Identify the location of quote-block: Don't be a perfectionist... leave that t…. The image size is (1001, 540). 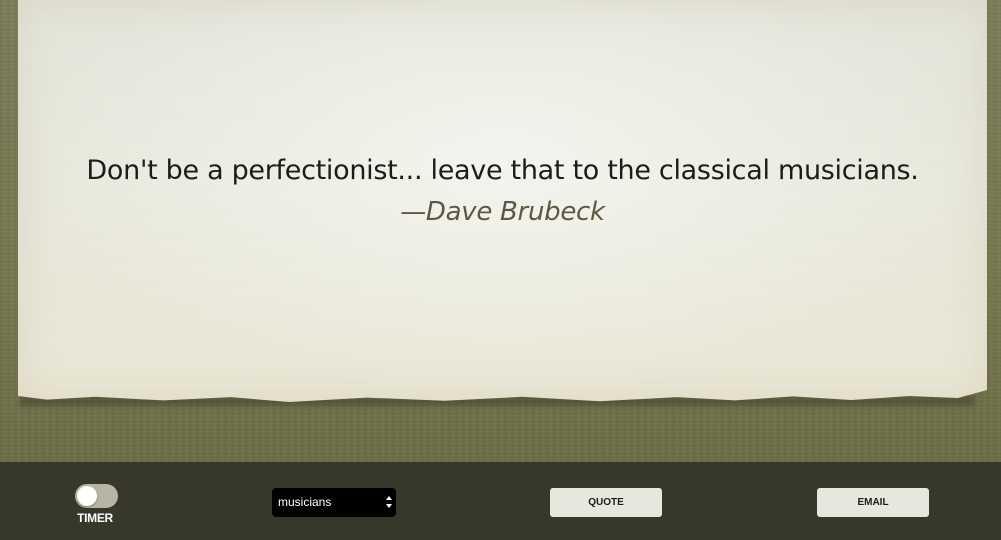
(502, 191).